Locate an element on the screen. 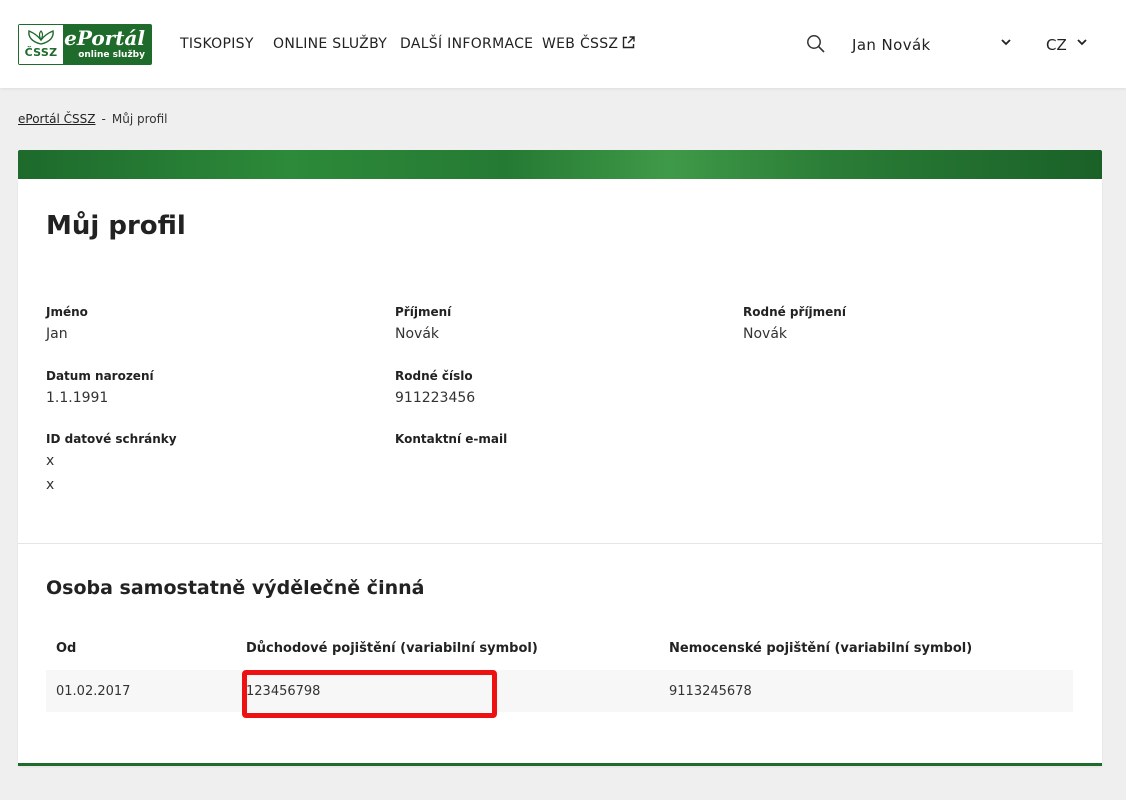  birth-surname-value: Novák is located at coordinates (765, 334).